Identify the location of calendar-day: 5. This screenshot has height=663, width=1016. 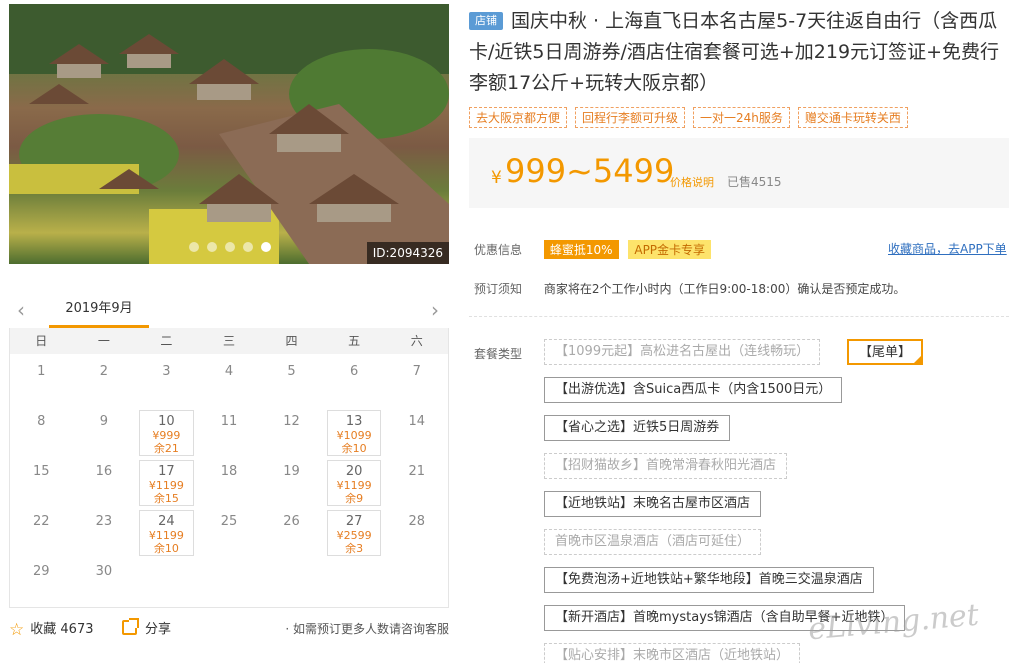
(291, 383).